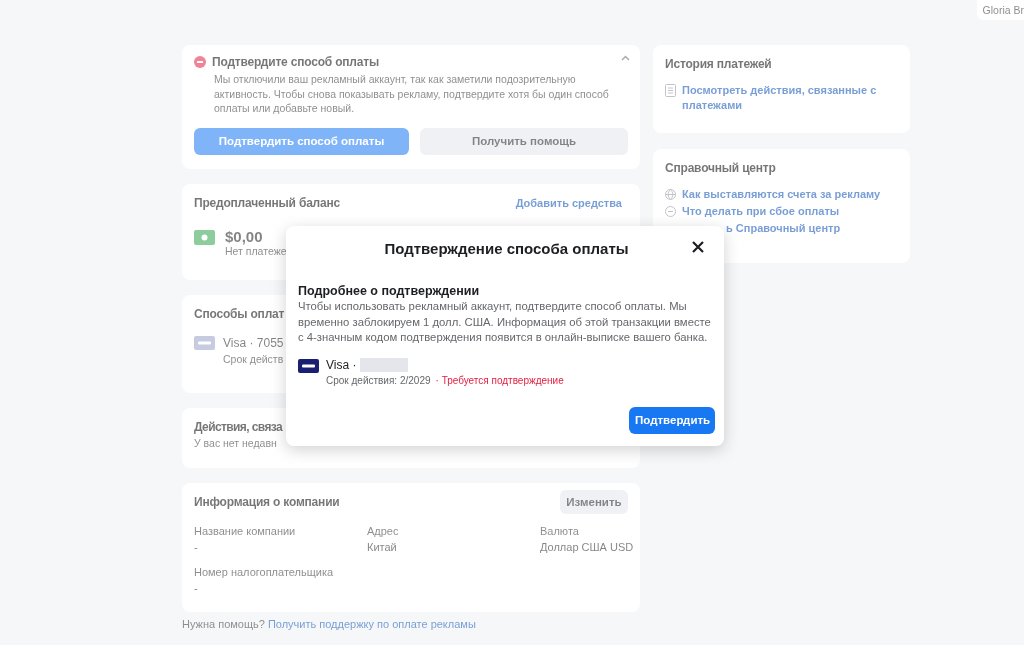  Describe the element at coordinates (698, 247) in the screenshot. I see `close-icon` at that location.